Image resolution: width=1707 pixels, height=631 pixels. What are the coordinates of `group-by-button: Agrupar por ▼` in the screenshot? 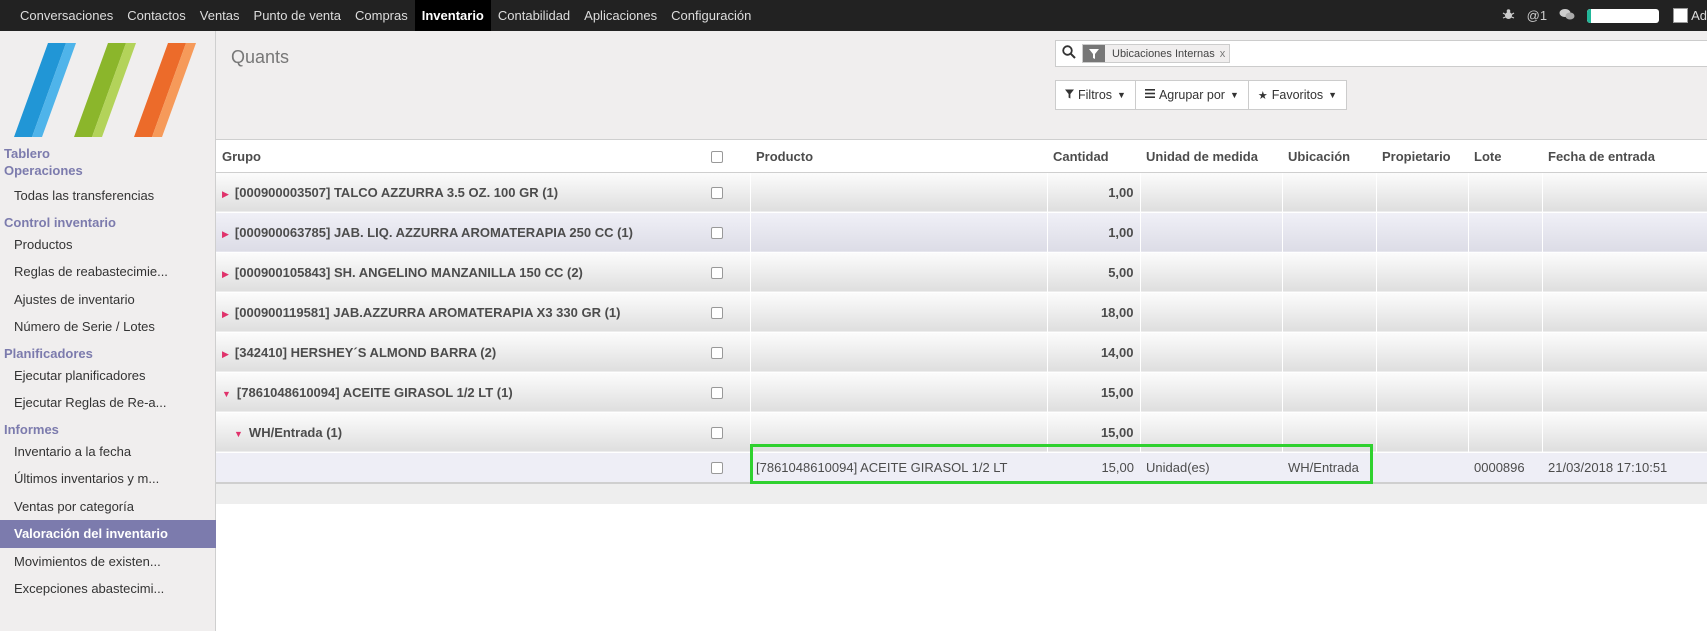 It's located at (1191, 95).